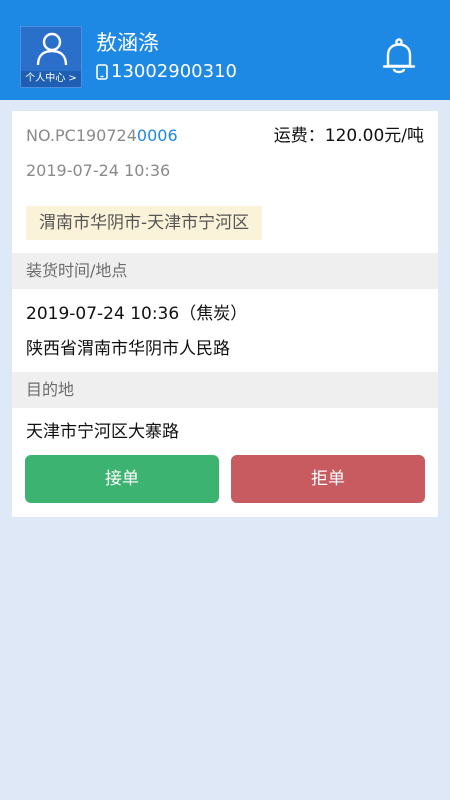 Image resolution: width=450 pixels, height=800 pixels. I want to click on order-created-time: 2019-07-24 10:36, so click(98, 170).